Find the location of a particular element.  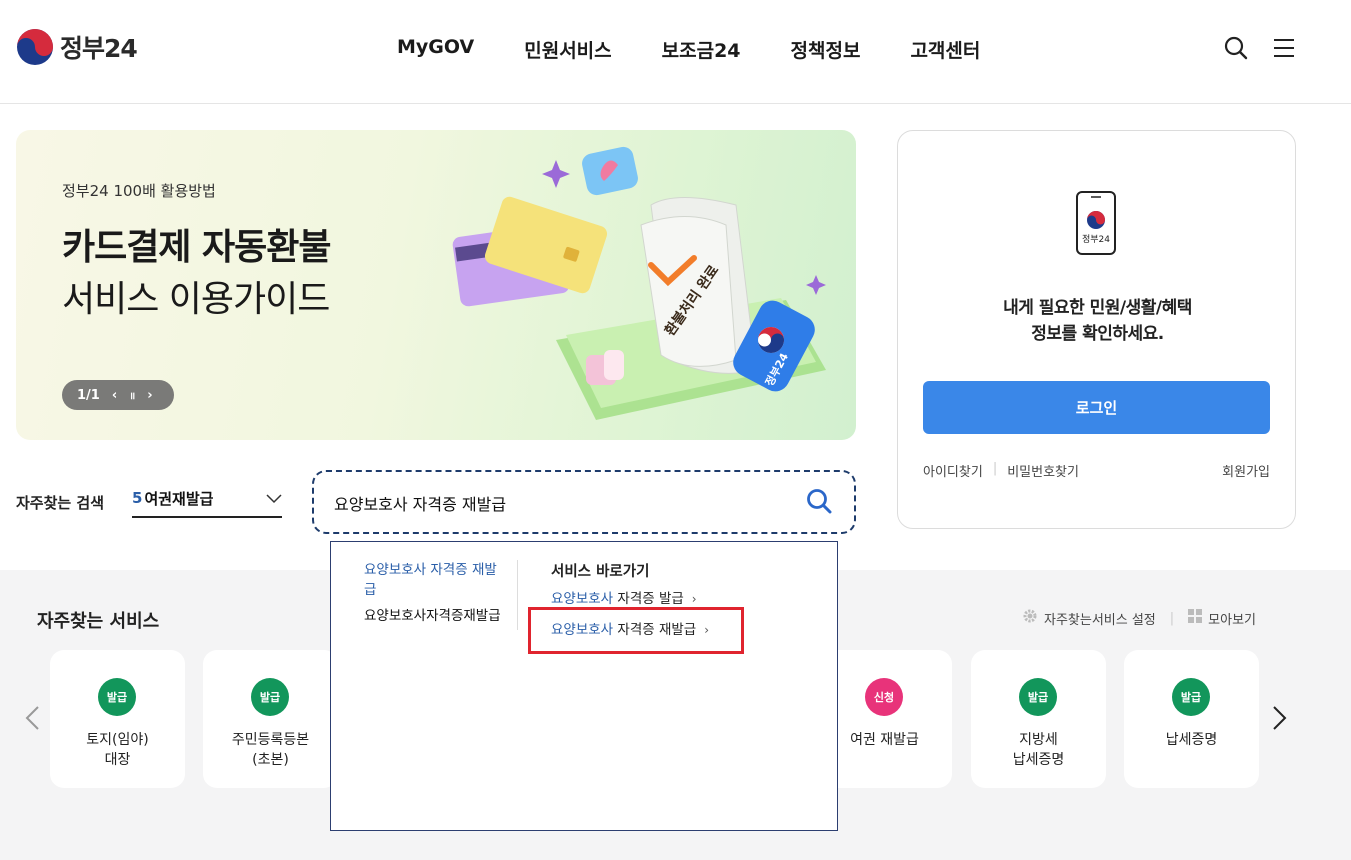

apply-badge: 신청 is located at coordinates (884, 697).